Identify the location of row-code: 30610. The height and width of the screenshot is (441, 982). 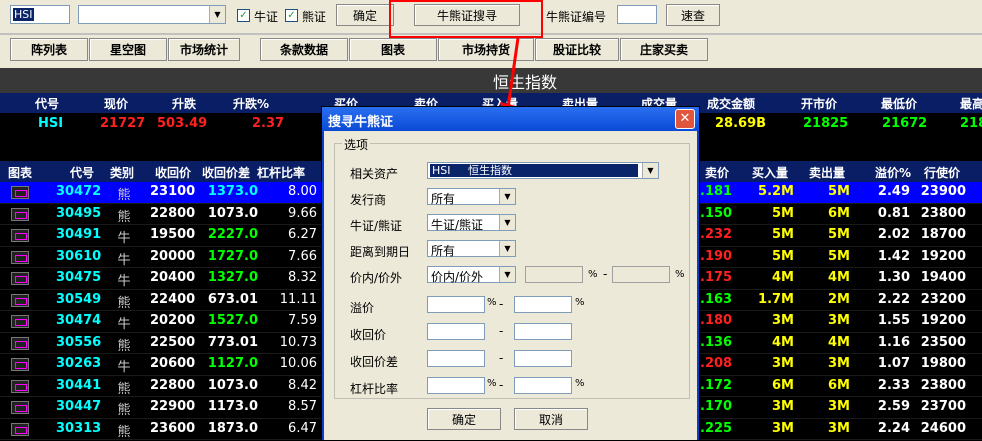
(79, 256).